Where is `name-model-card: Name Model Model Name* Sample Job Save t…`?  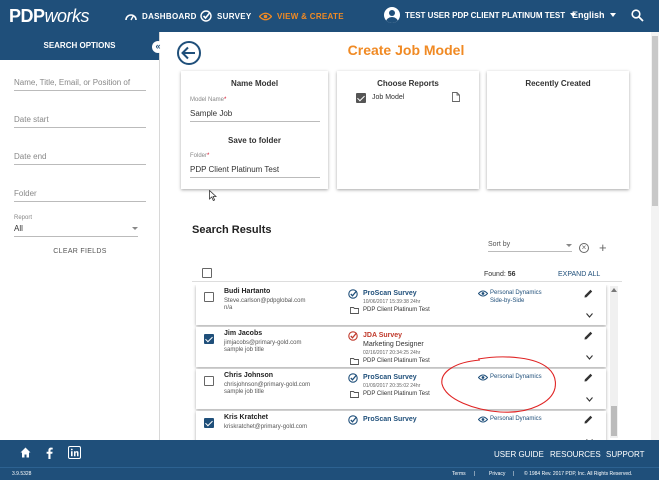
name-model-card: Name Model Model Name* Sample Job Save t… is located at coordinates (254, 130).